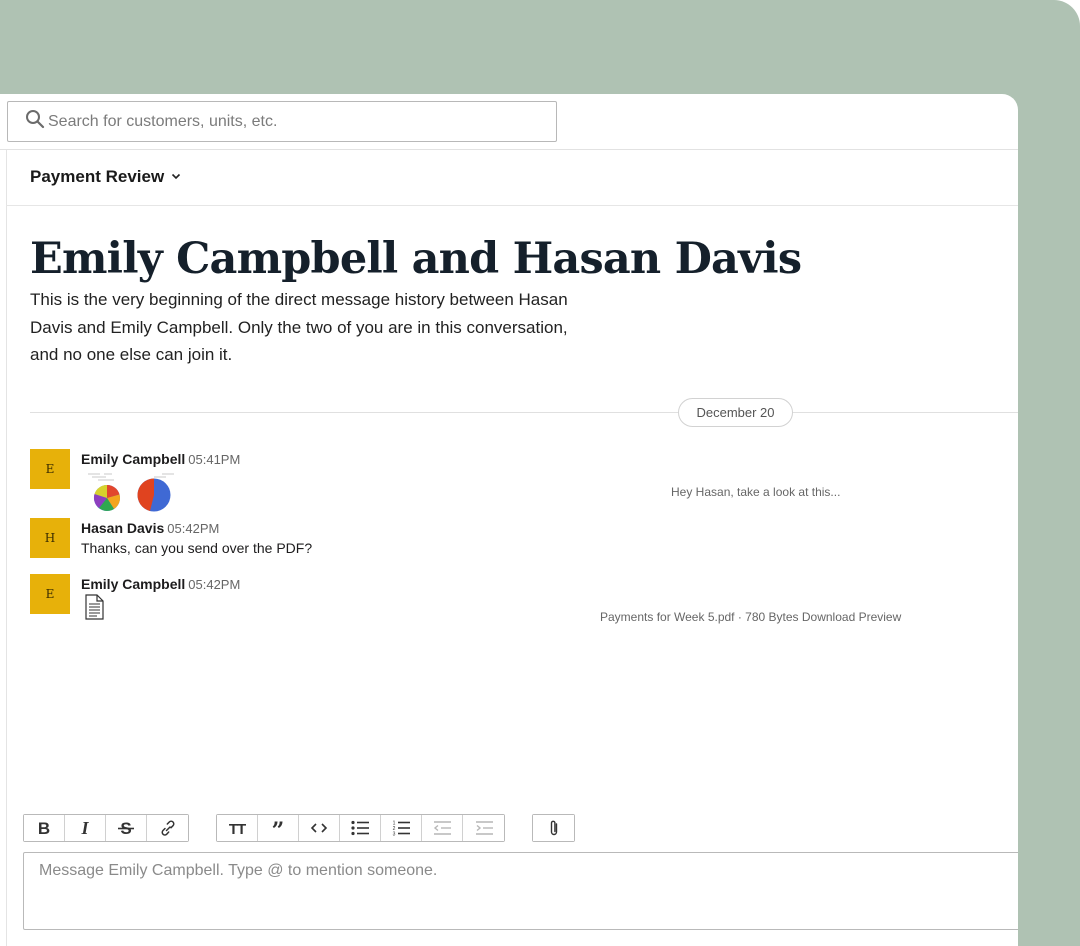 Image resolution: width=1080 pixels, height=946 pixels. I want to click on message-header: Emily Campbell 05:42PM, so click(160, 584).